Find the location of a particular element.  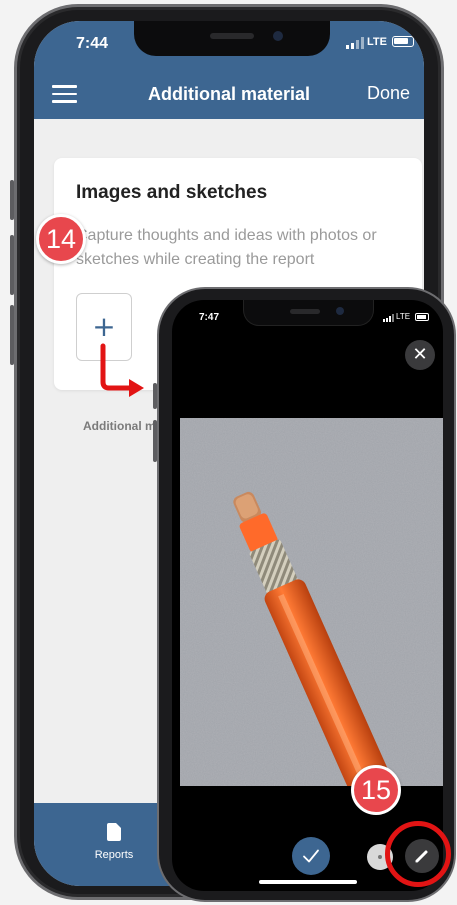

nav-bar: Additional material Done is located at coordinates (229, 95).